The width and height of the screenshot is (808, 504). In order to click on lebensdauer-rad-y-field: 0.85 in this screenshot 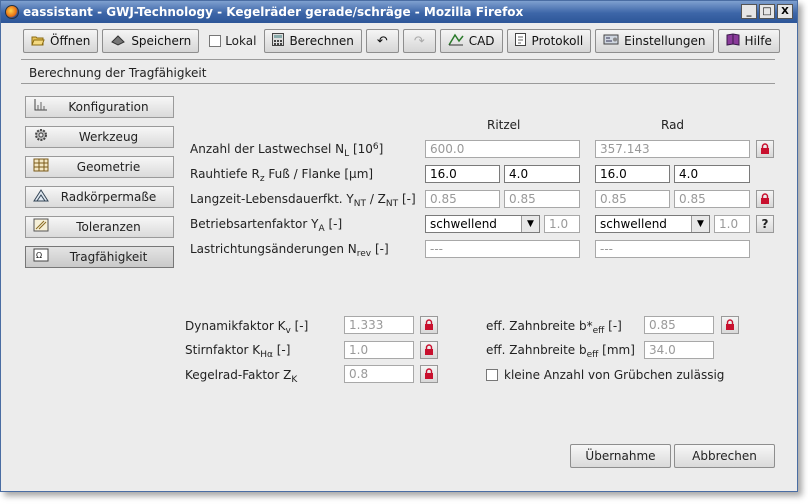, I will do `click(632, 199)`.